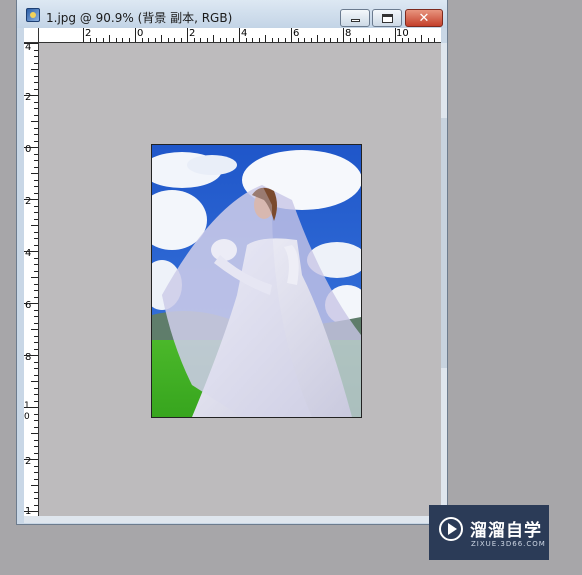 Image resolution: width=582 pixels, height=575 pixels. Describe the element at coordinates (506, 531) in the screenshot. I see `watermark-brand: 溜溜自学` at that location.